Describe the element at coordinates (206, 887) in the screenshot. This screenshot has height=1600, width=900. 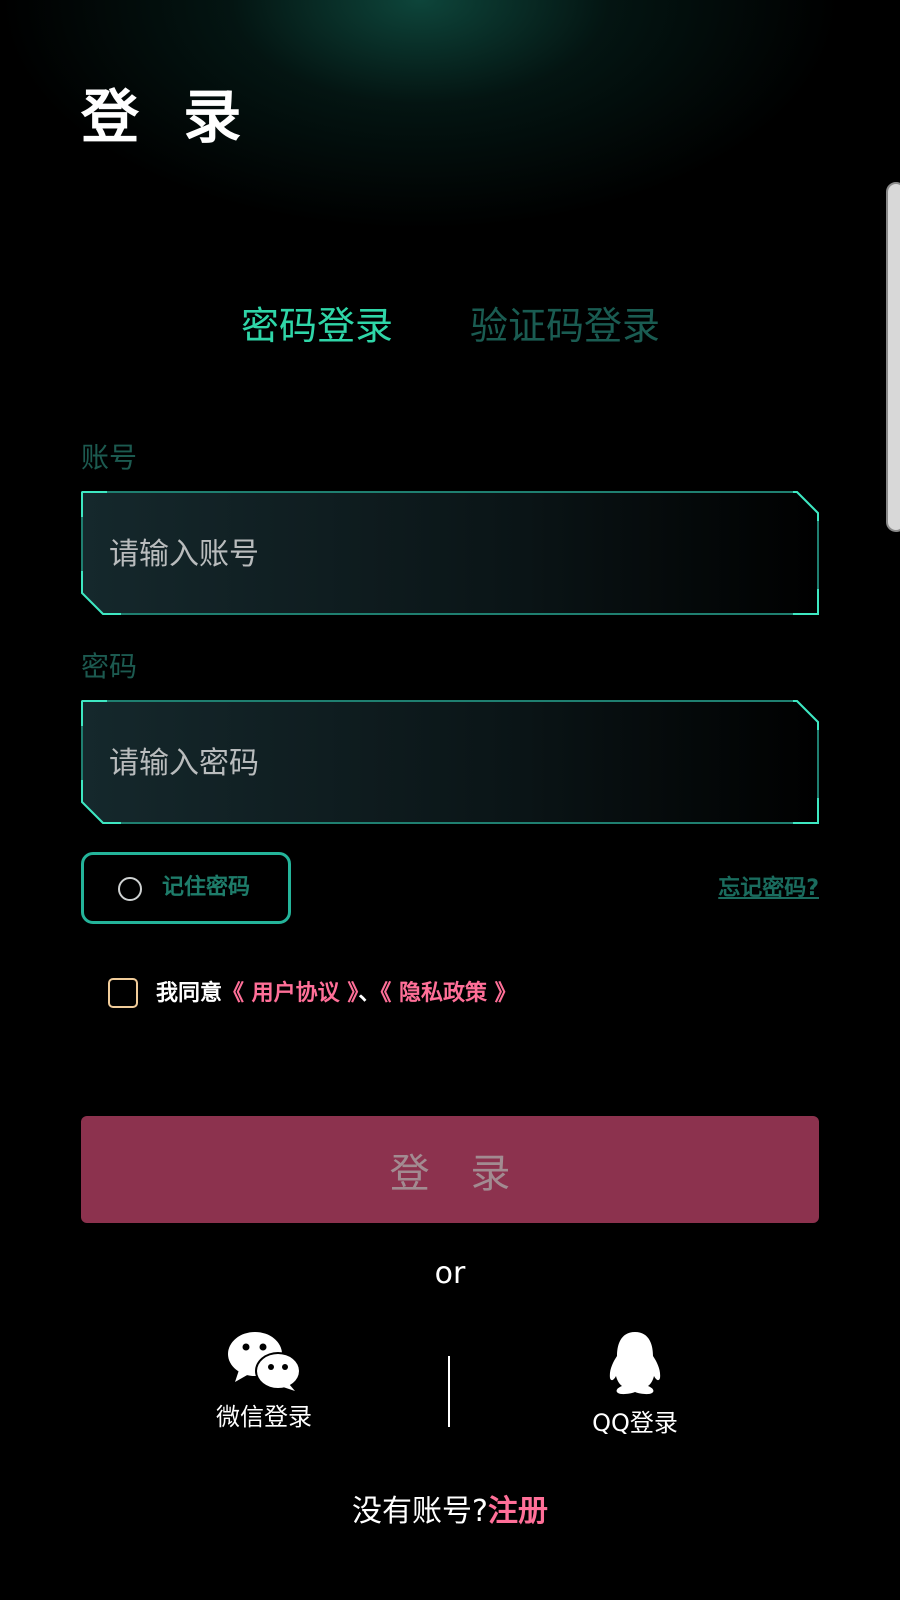
I see `remember-password-label: 记住密码` at that location.